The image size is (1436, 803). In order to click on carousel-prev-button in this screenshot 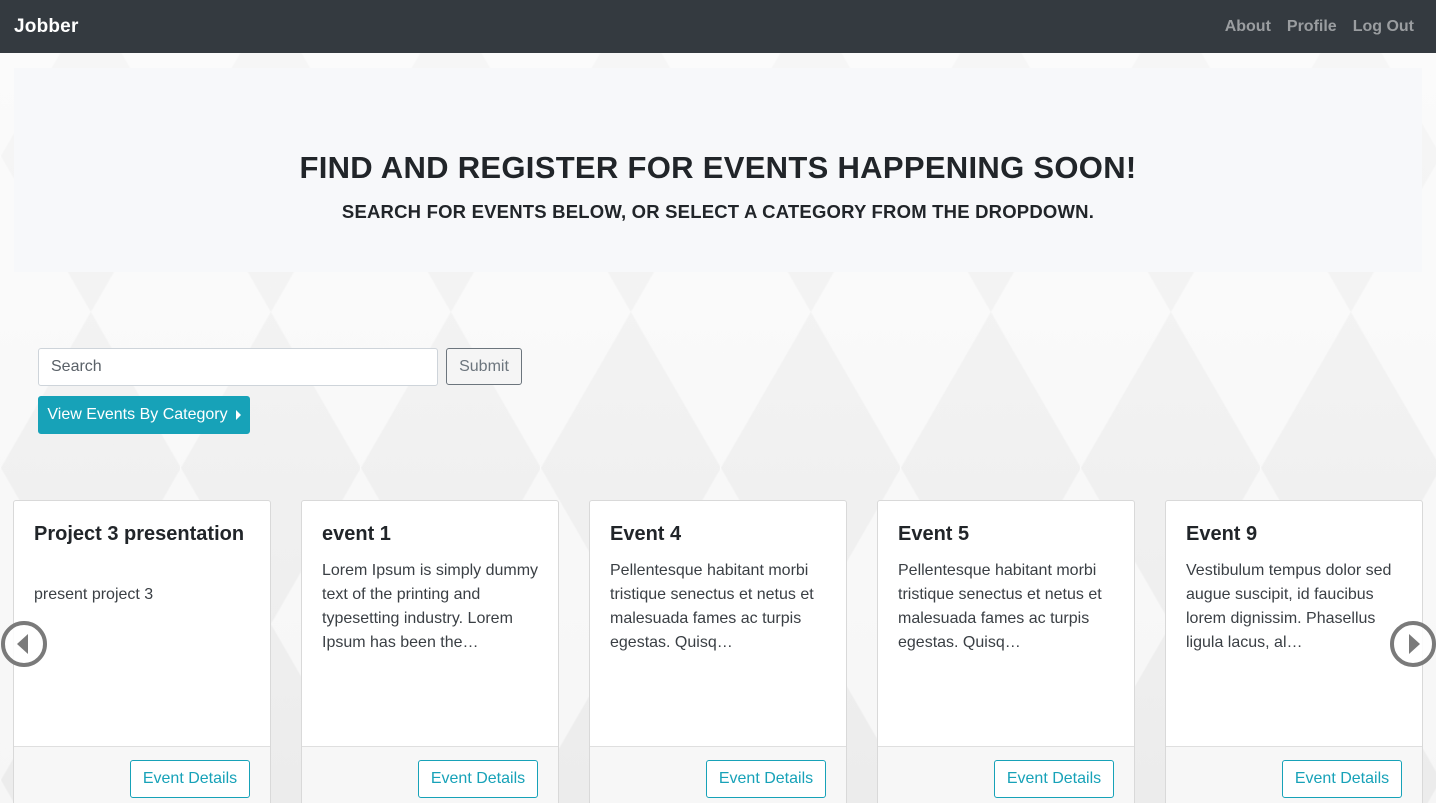, I will do `click(24, 644)`.